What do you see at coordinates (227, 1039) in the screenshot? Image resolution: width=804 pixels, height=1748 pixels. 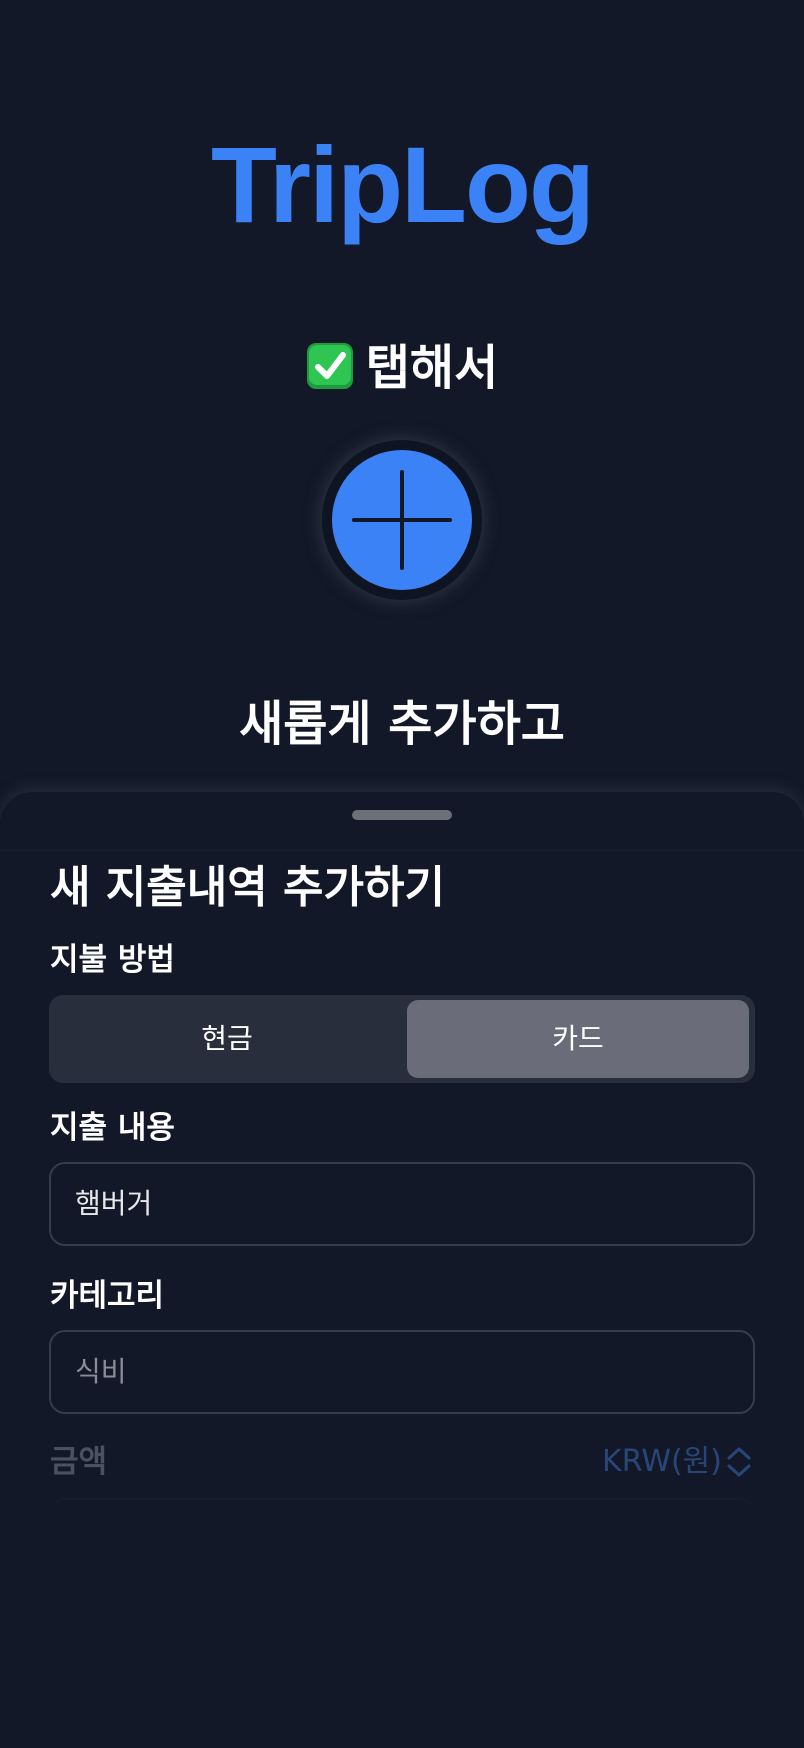 I see `payment-option-cash: 현금` at bounding box center [227, 1039].